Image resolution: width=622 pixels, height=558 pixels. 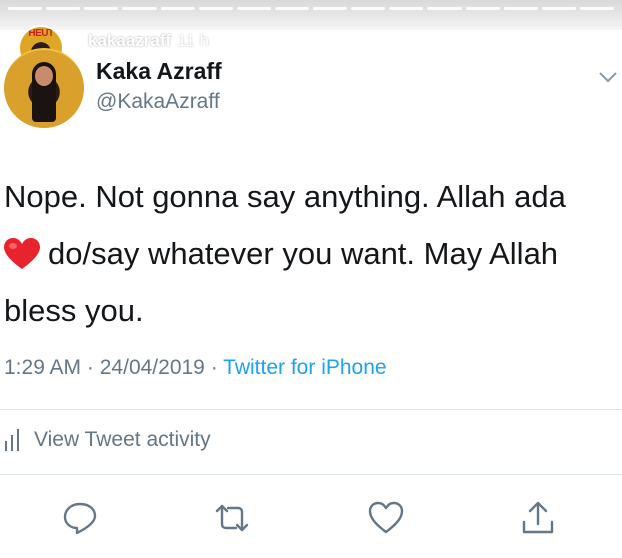 What do you see at coordinates (12, 440) in the screenshot?
I see `activity-bars-icon` at bounding box center [12, 440].